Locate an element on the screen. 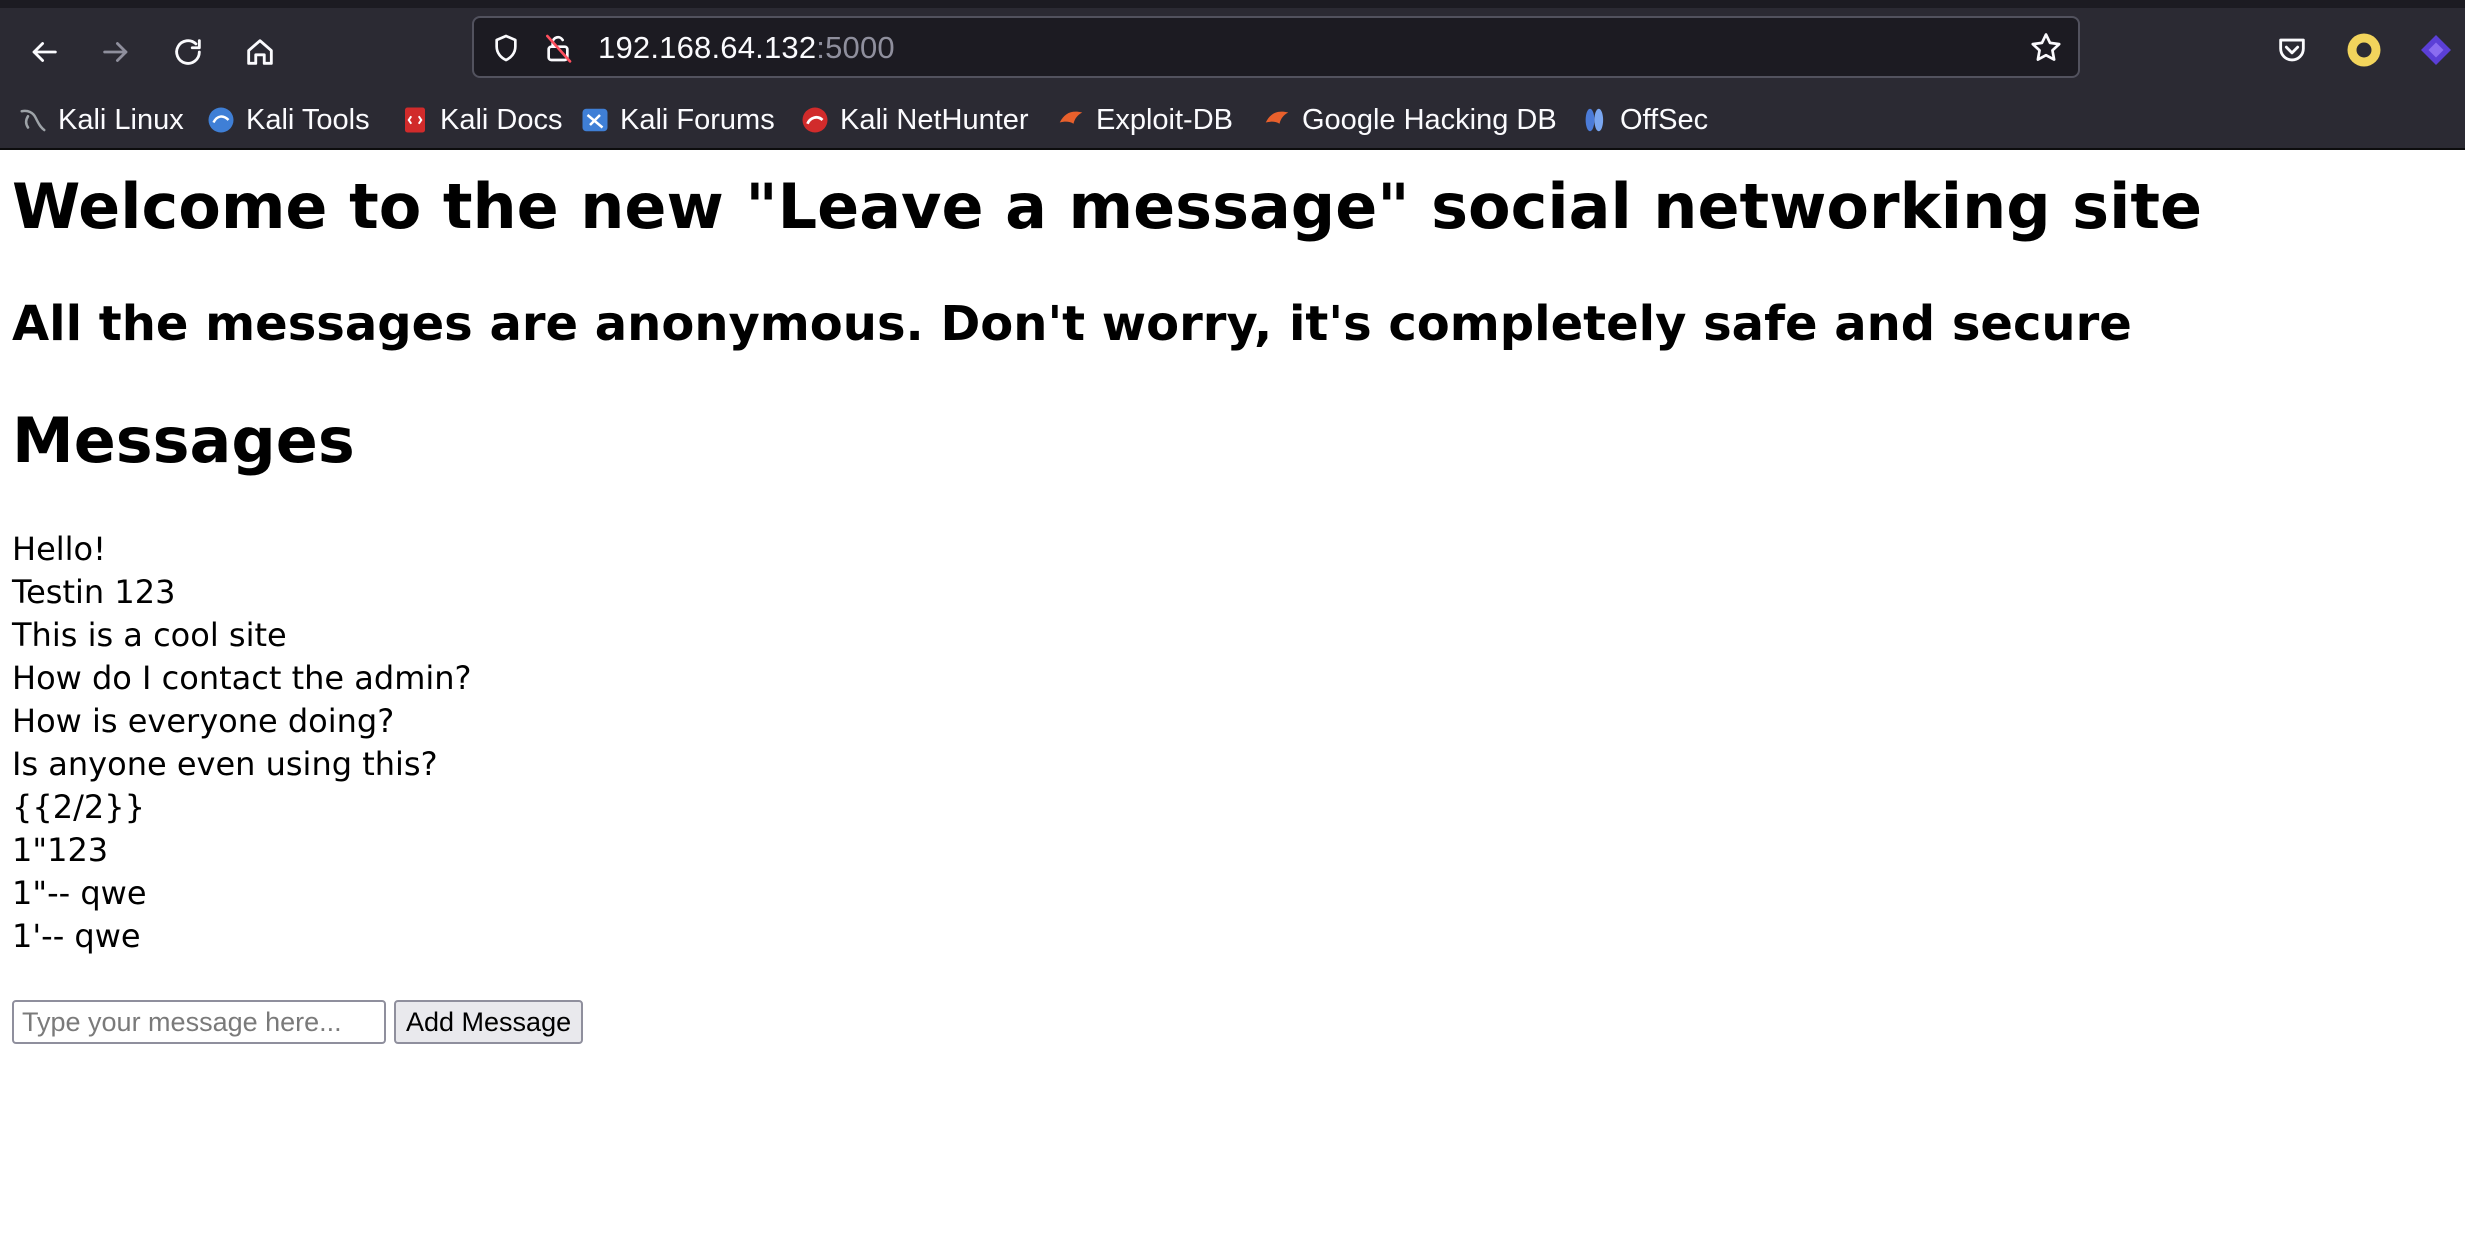  arrow-right-icon is located at coordinates (115, 52).